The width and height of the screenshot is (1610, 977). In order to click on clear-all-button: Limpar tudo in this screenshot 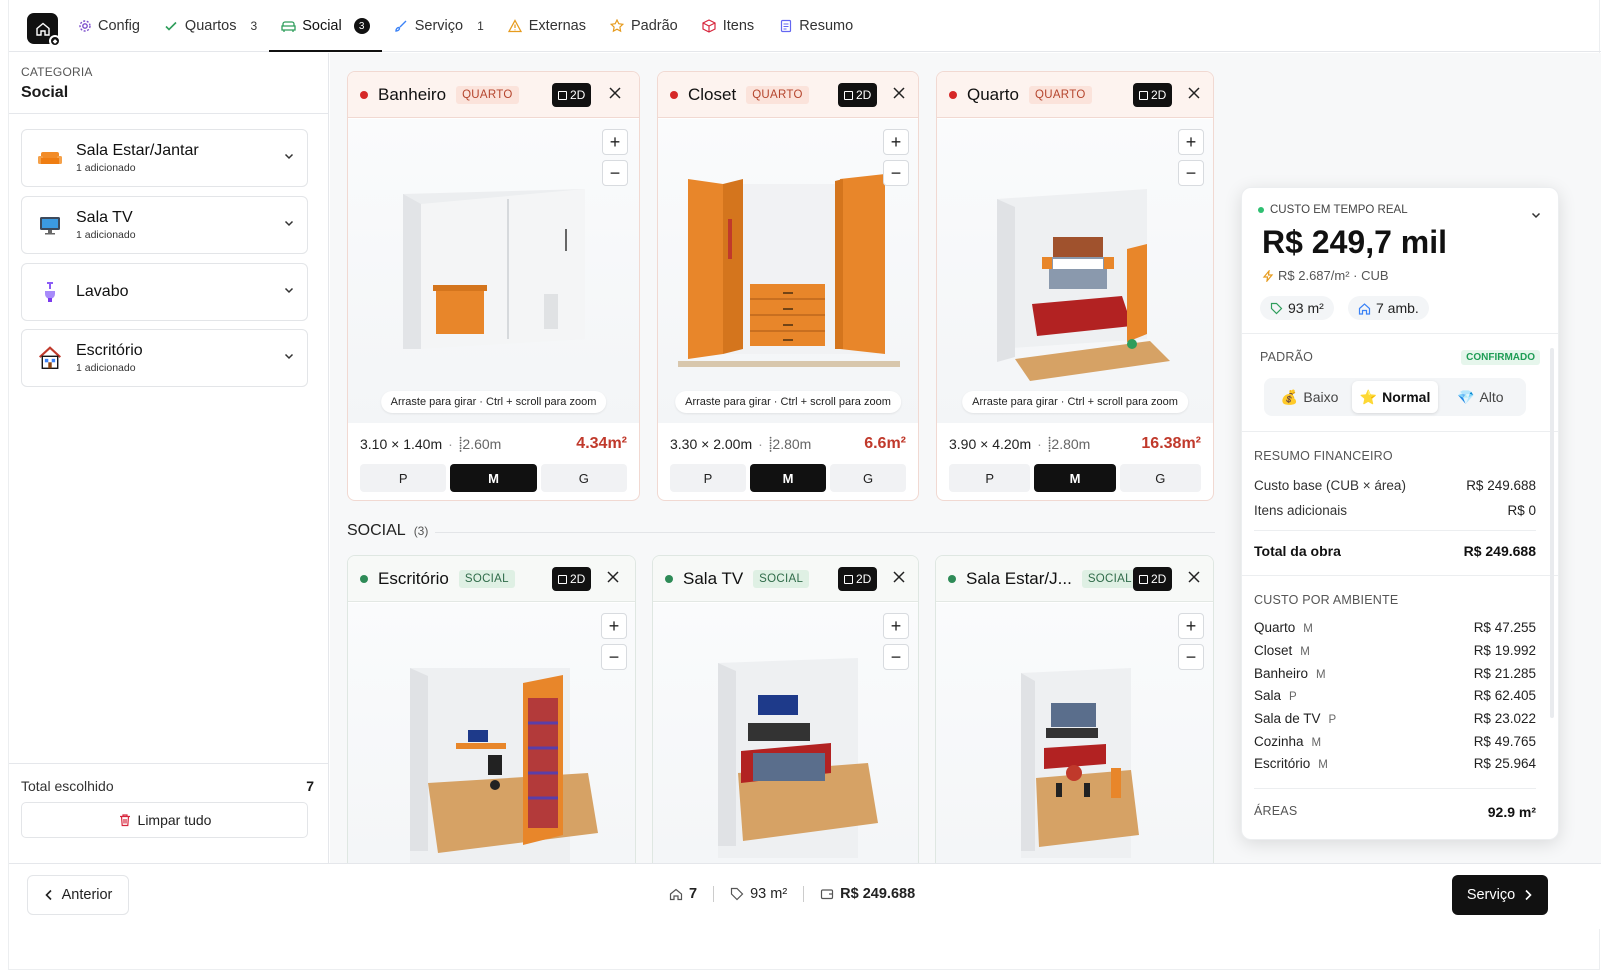, I will do `click(164, 820)`.